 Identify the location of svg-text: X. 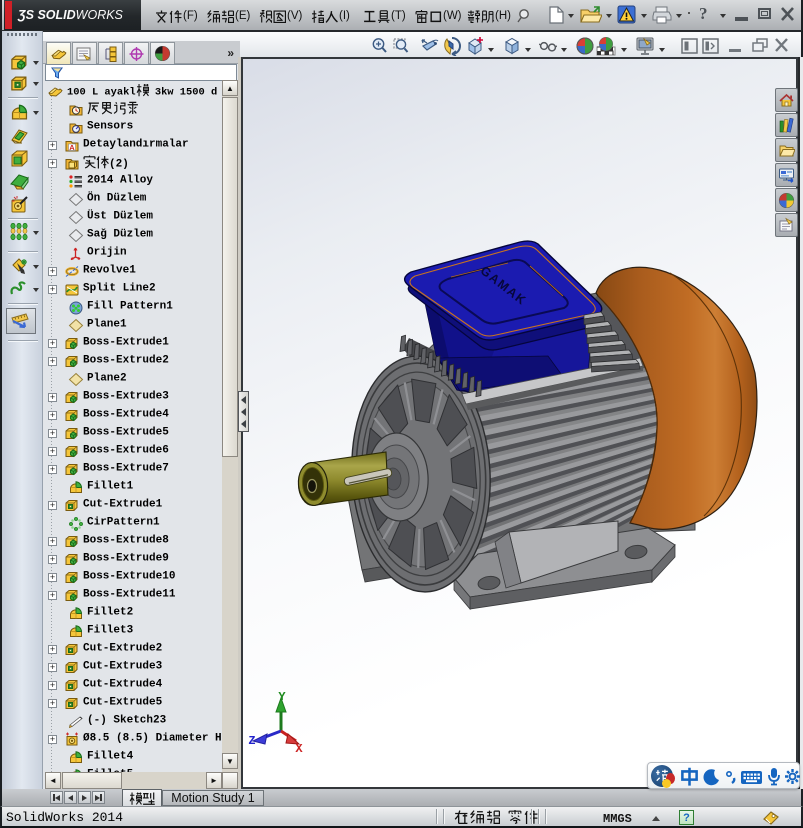
(299, 749).